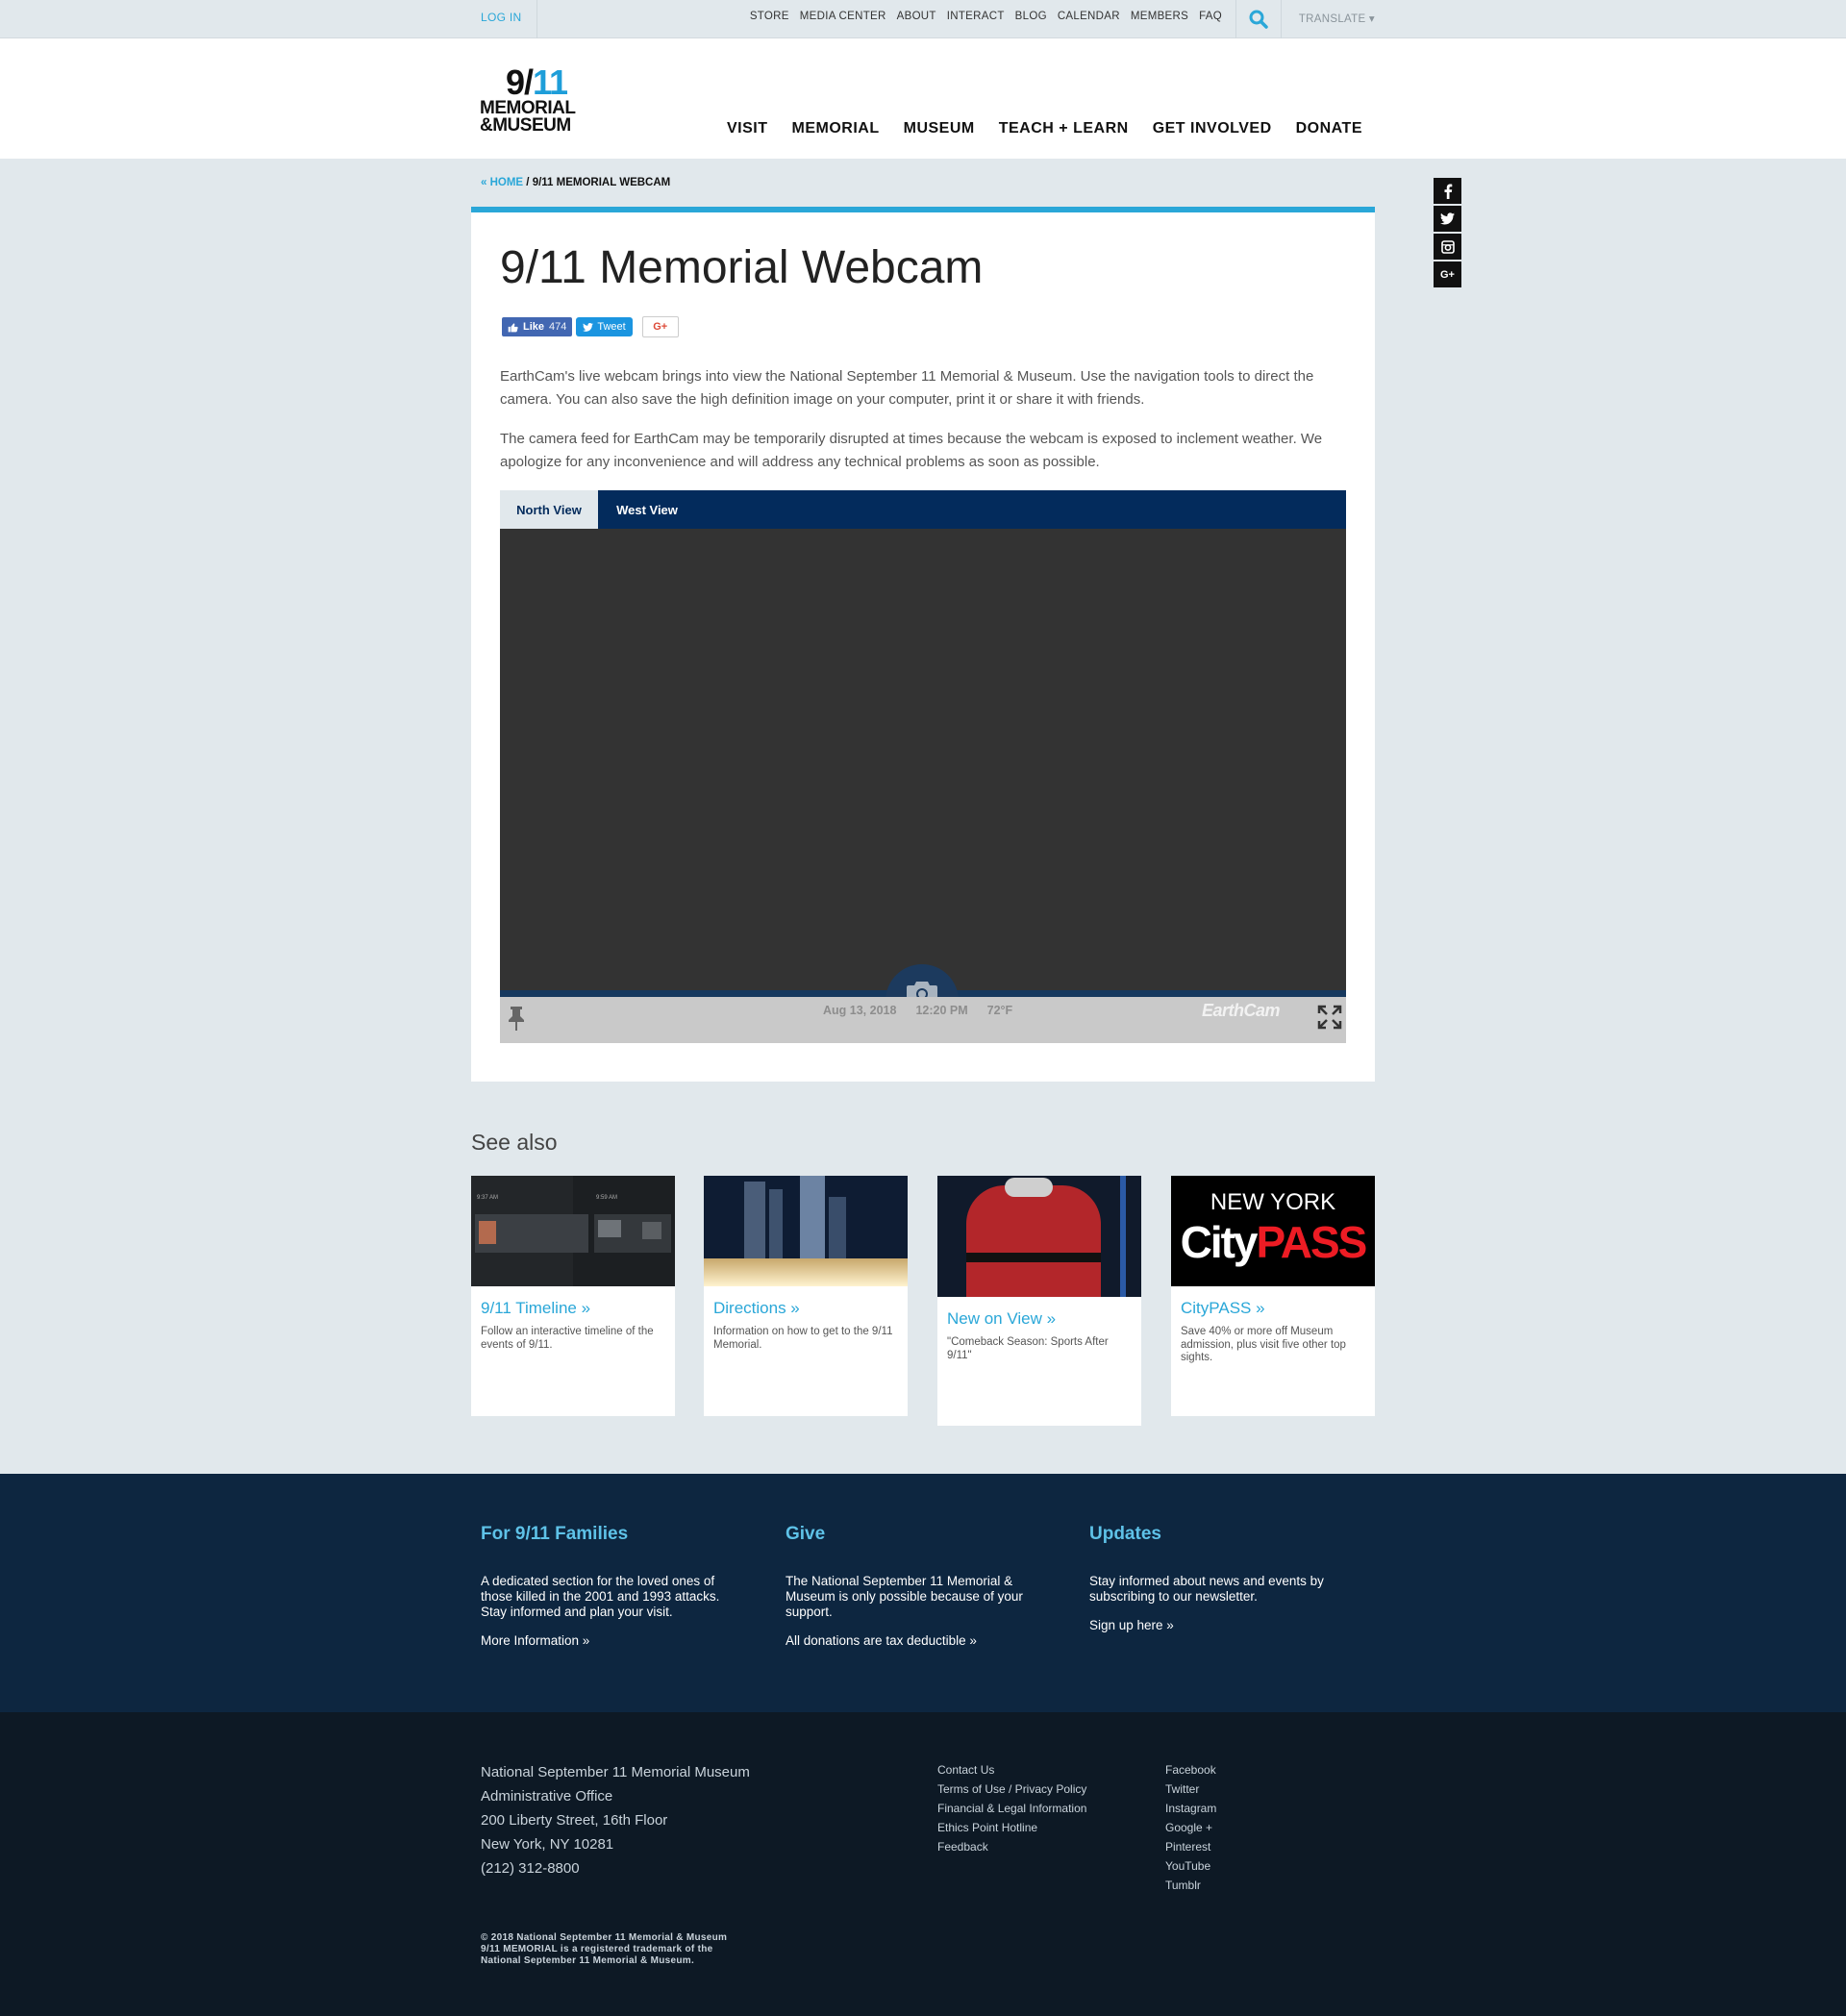  What do you see at coordinates (1210, 16) in the screenshot?
I see `util-link-faq: FAQ` at bounding box center [1210, 16].